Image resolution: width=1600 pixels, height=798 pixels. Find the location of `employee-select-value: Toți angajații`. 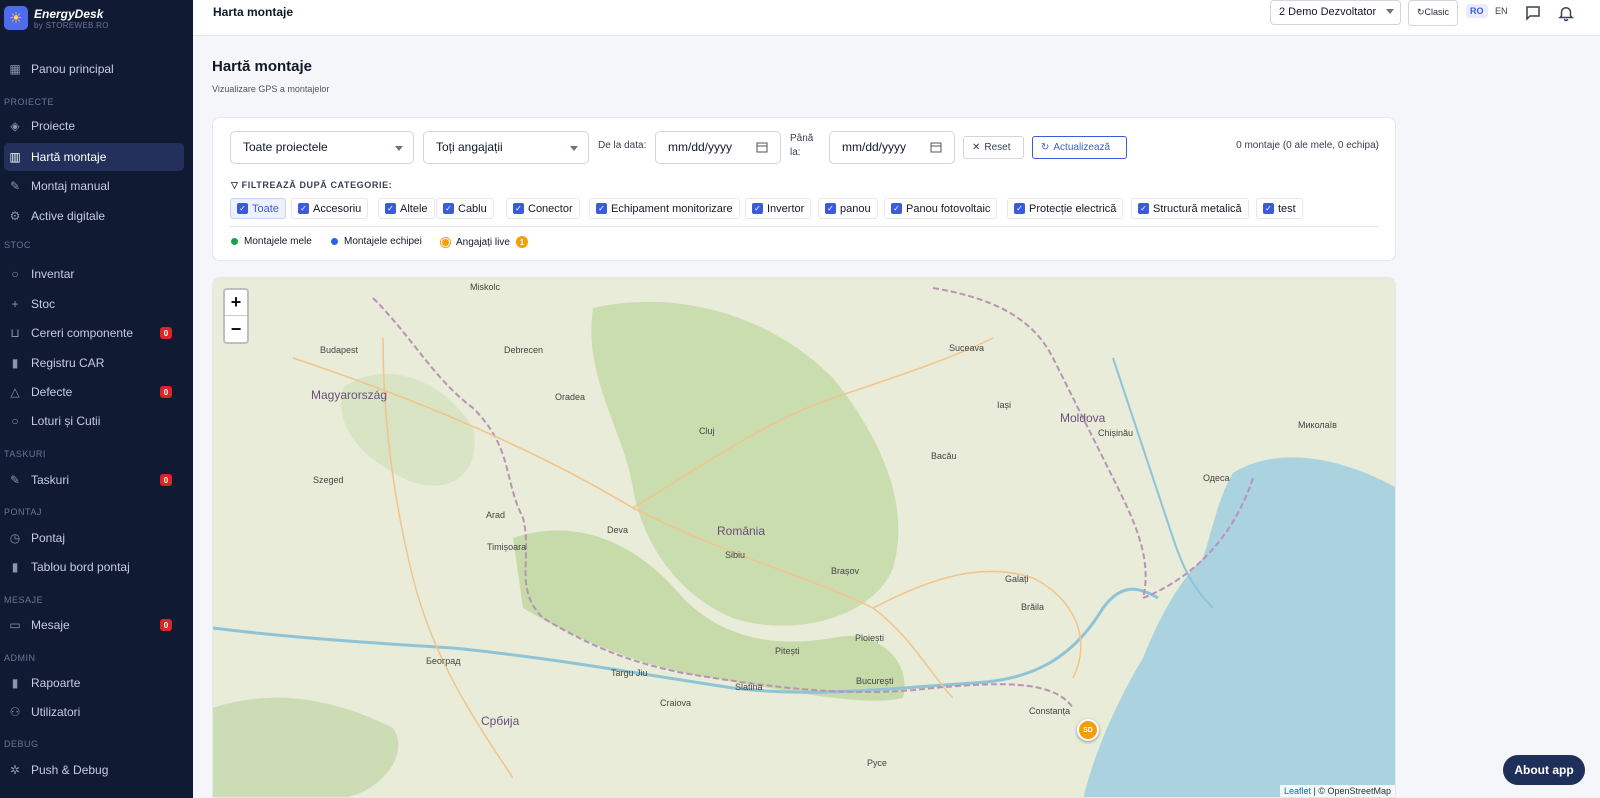

employee-select-value: Toți angajații is located at coordinates (469, 147).